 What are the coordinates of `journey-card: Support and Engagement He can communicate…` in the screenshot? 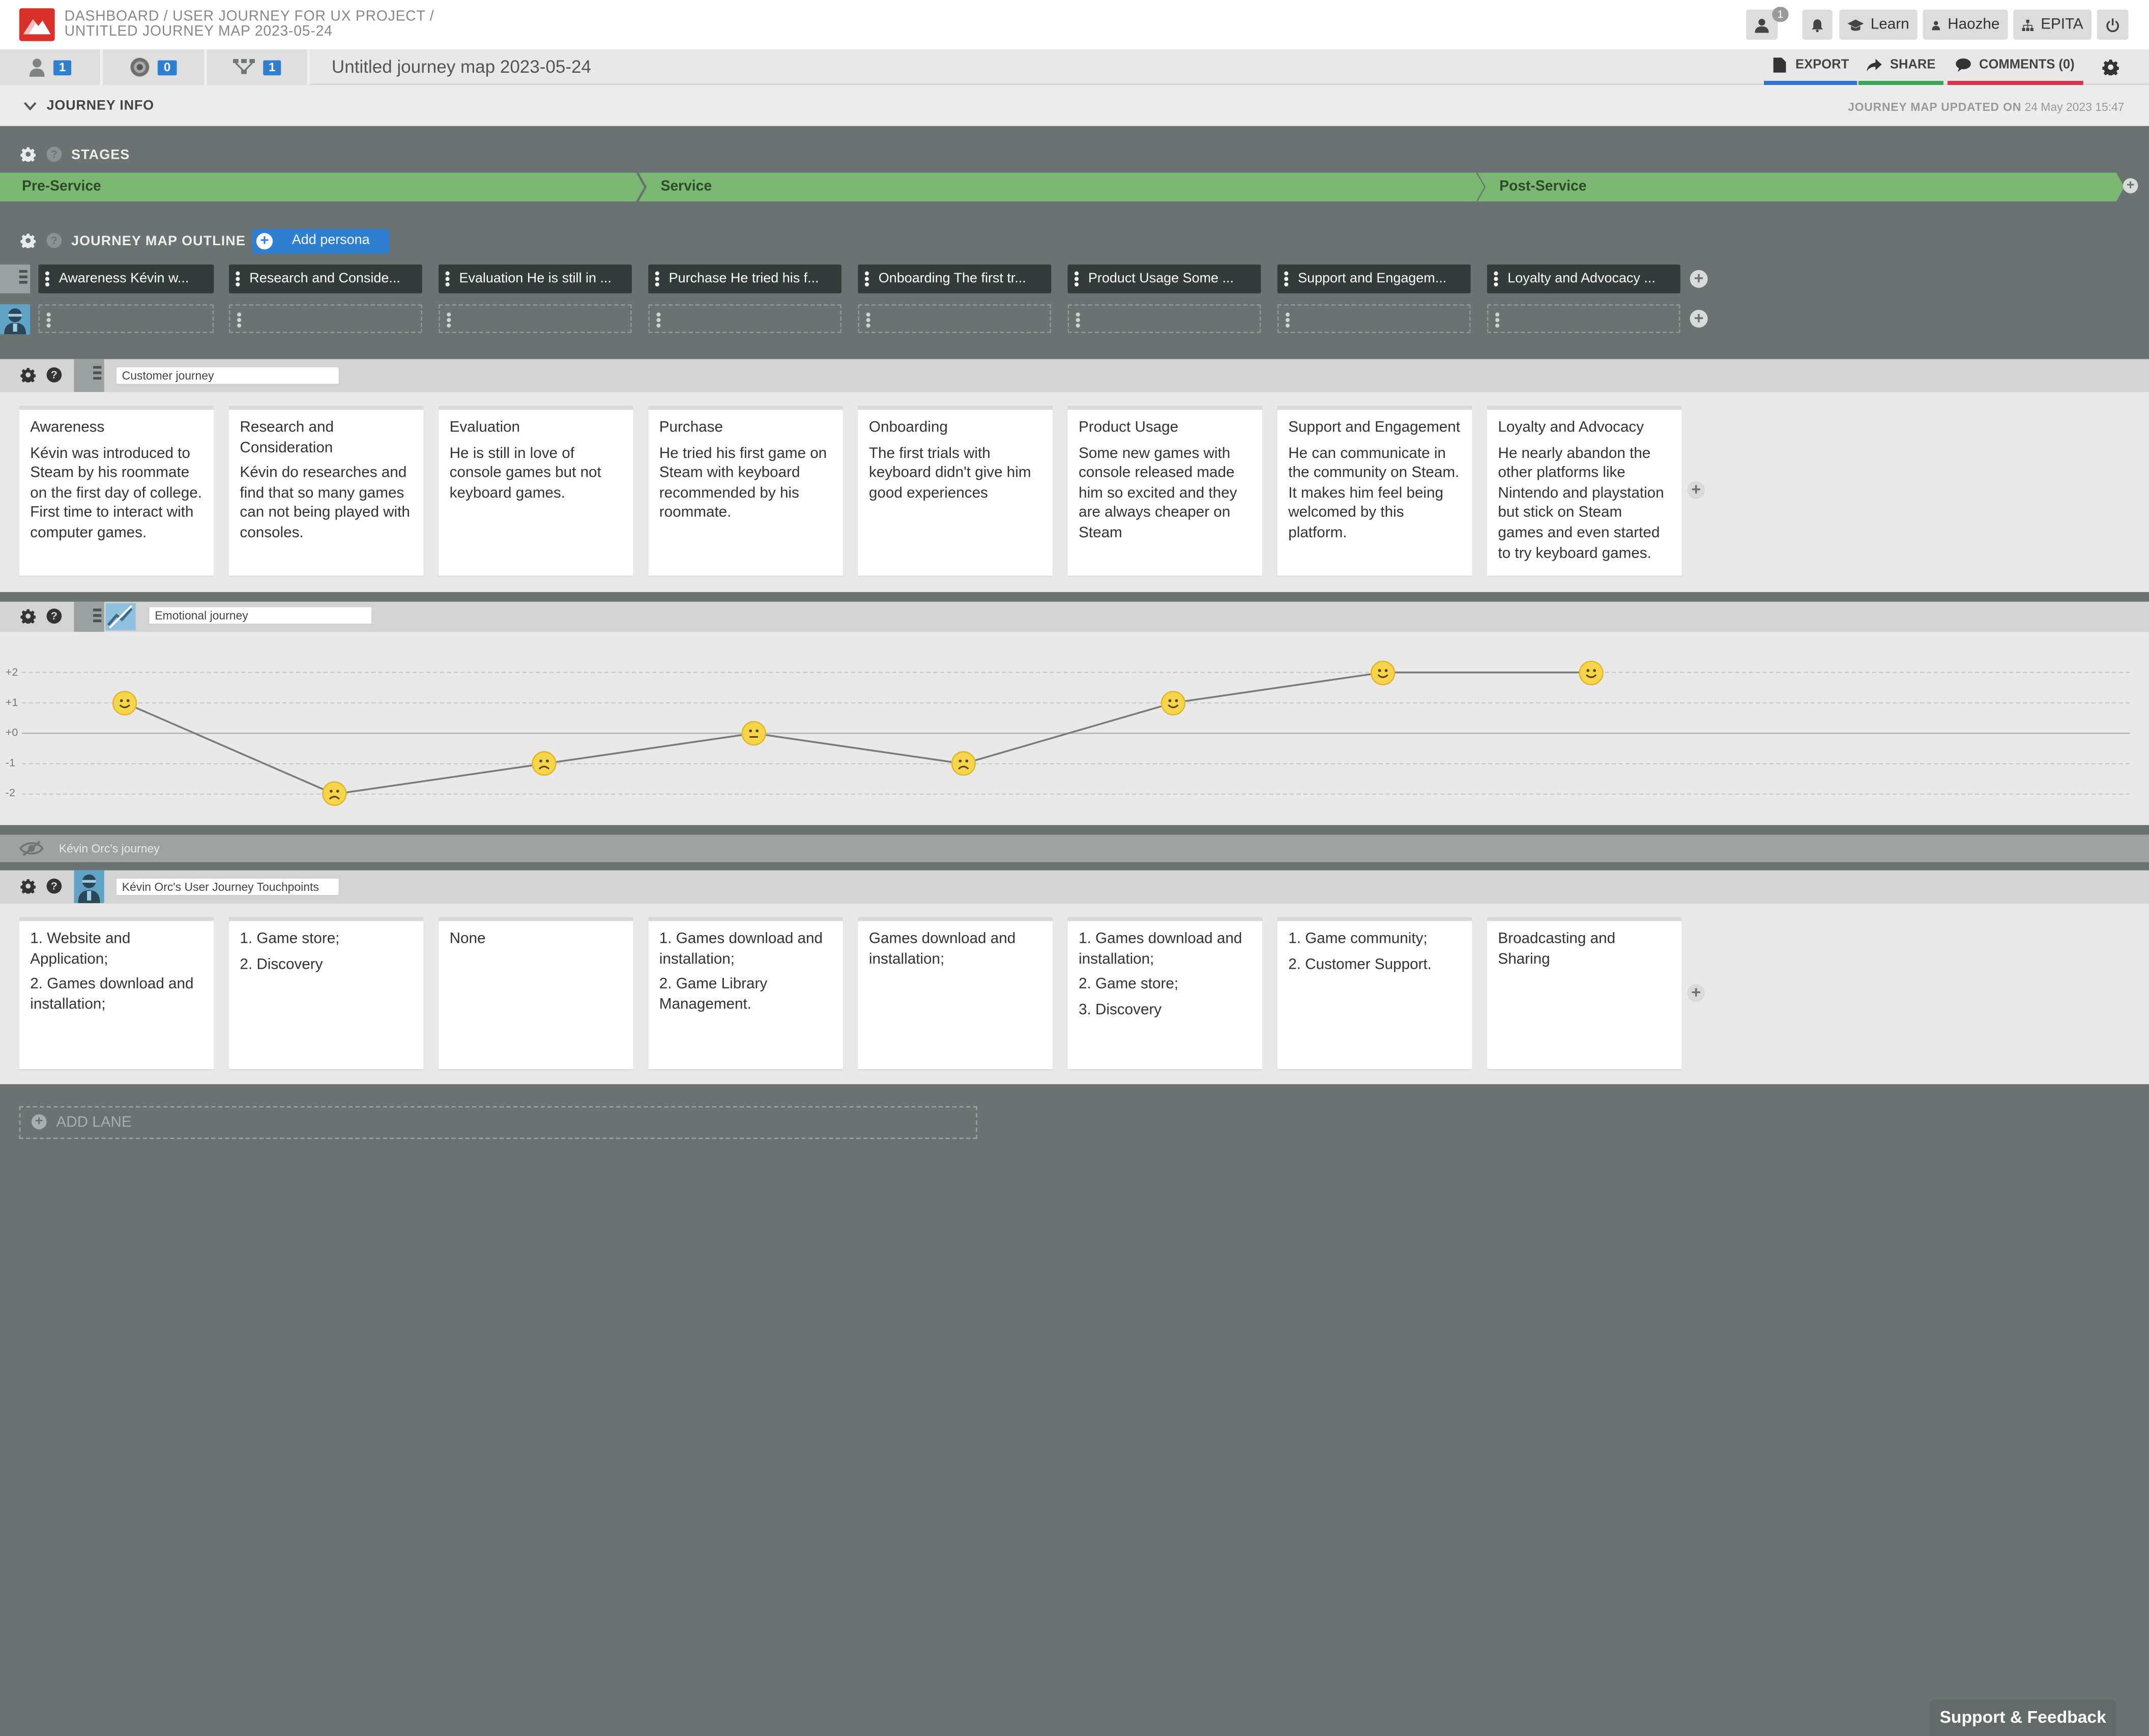 It's located at (1374, 491).